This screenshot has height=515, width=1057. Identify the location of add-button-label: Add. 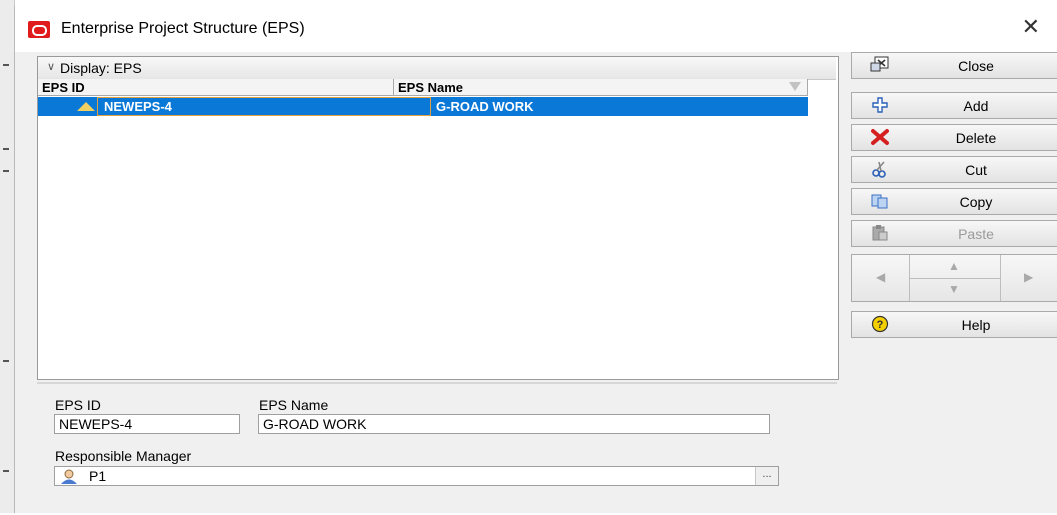
(976, 106).